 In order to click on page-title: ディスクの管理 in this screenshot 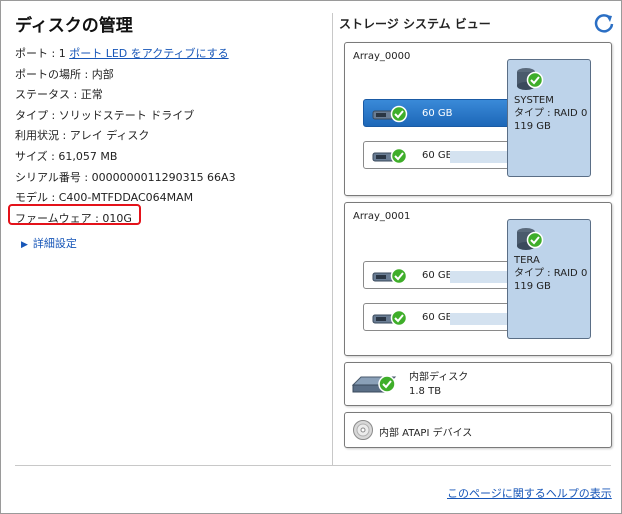, I will do `click(74, 26)`.